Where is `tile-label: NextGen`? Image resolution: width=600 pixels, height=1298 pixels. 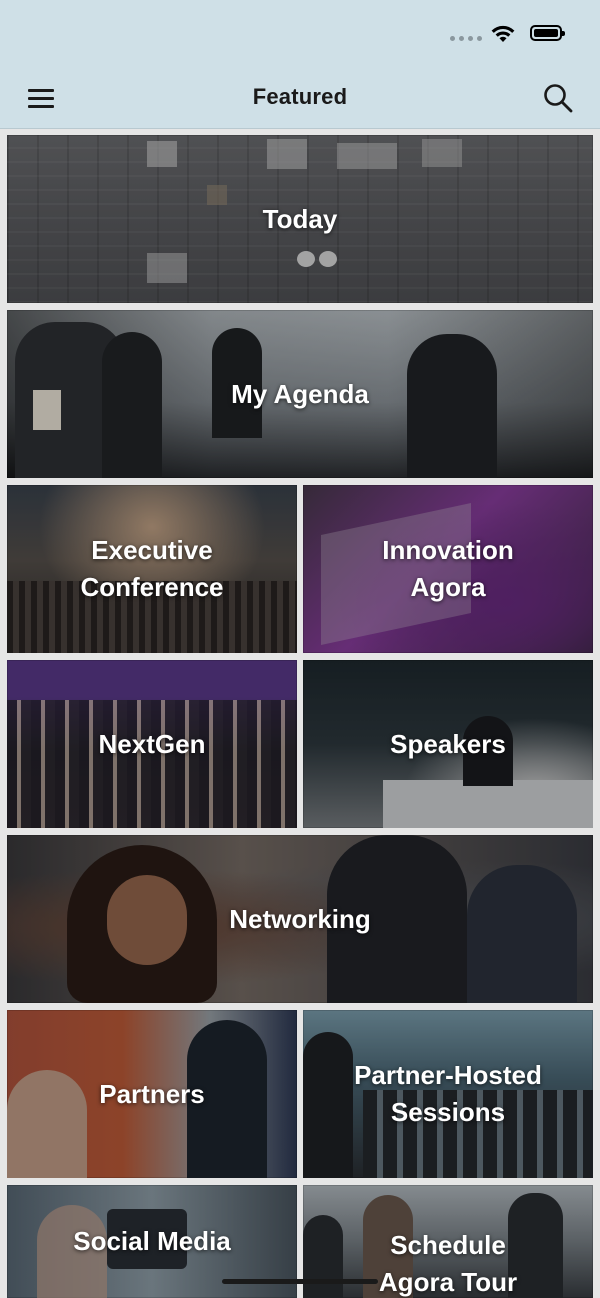
tile-label: NextGen is located at coordinates (152, 743).